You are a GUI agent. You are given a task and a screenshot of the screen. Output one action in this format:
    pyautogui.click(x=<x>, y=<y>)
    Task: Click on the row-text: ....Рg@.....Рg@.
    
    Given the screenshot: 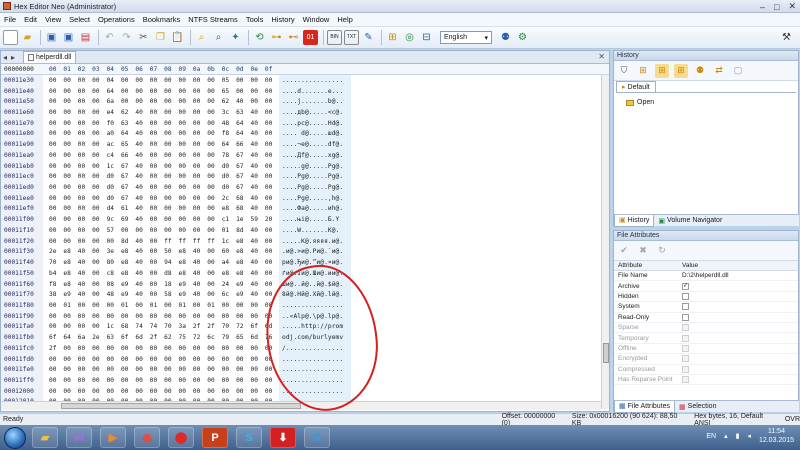 What is the action you would take?
    pyautogui.click(x=315, y=176)
    